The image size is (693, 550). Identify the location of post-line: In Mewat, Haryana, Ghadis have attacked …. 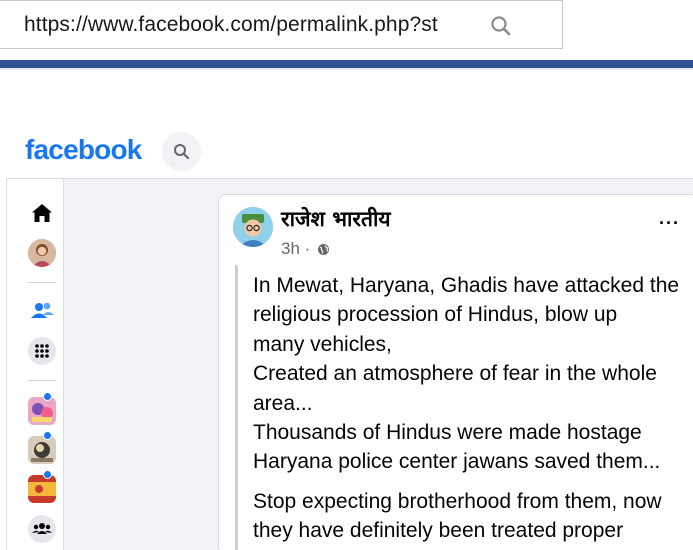
(466, 285).